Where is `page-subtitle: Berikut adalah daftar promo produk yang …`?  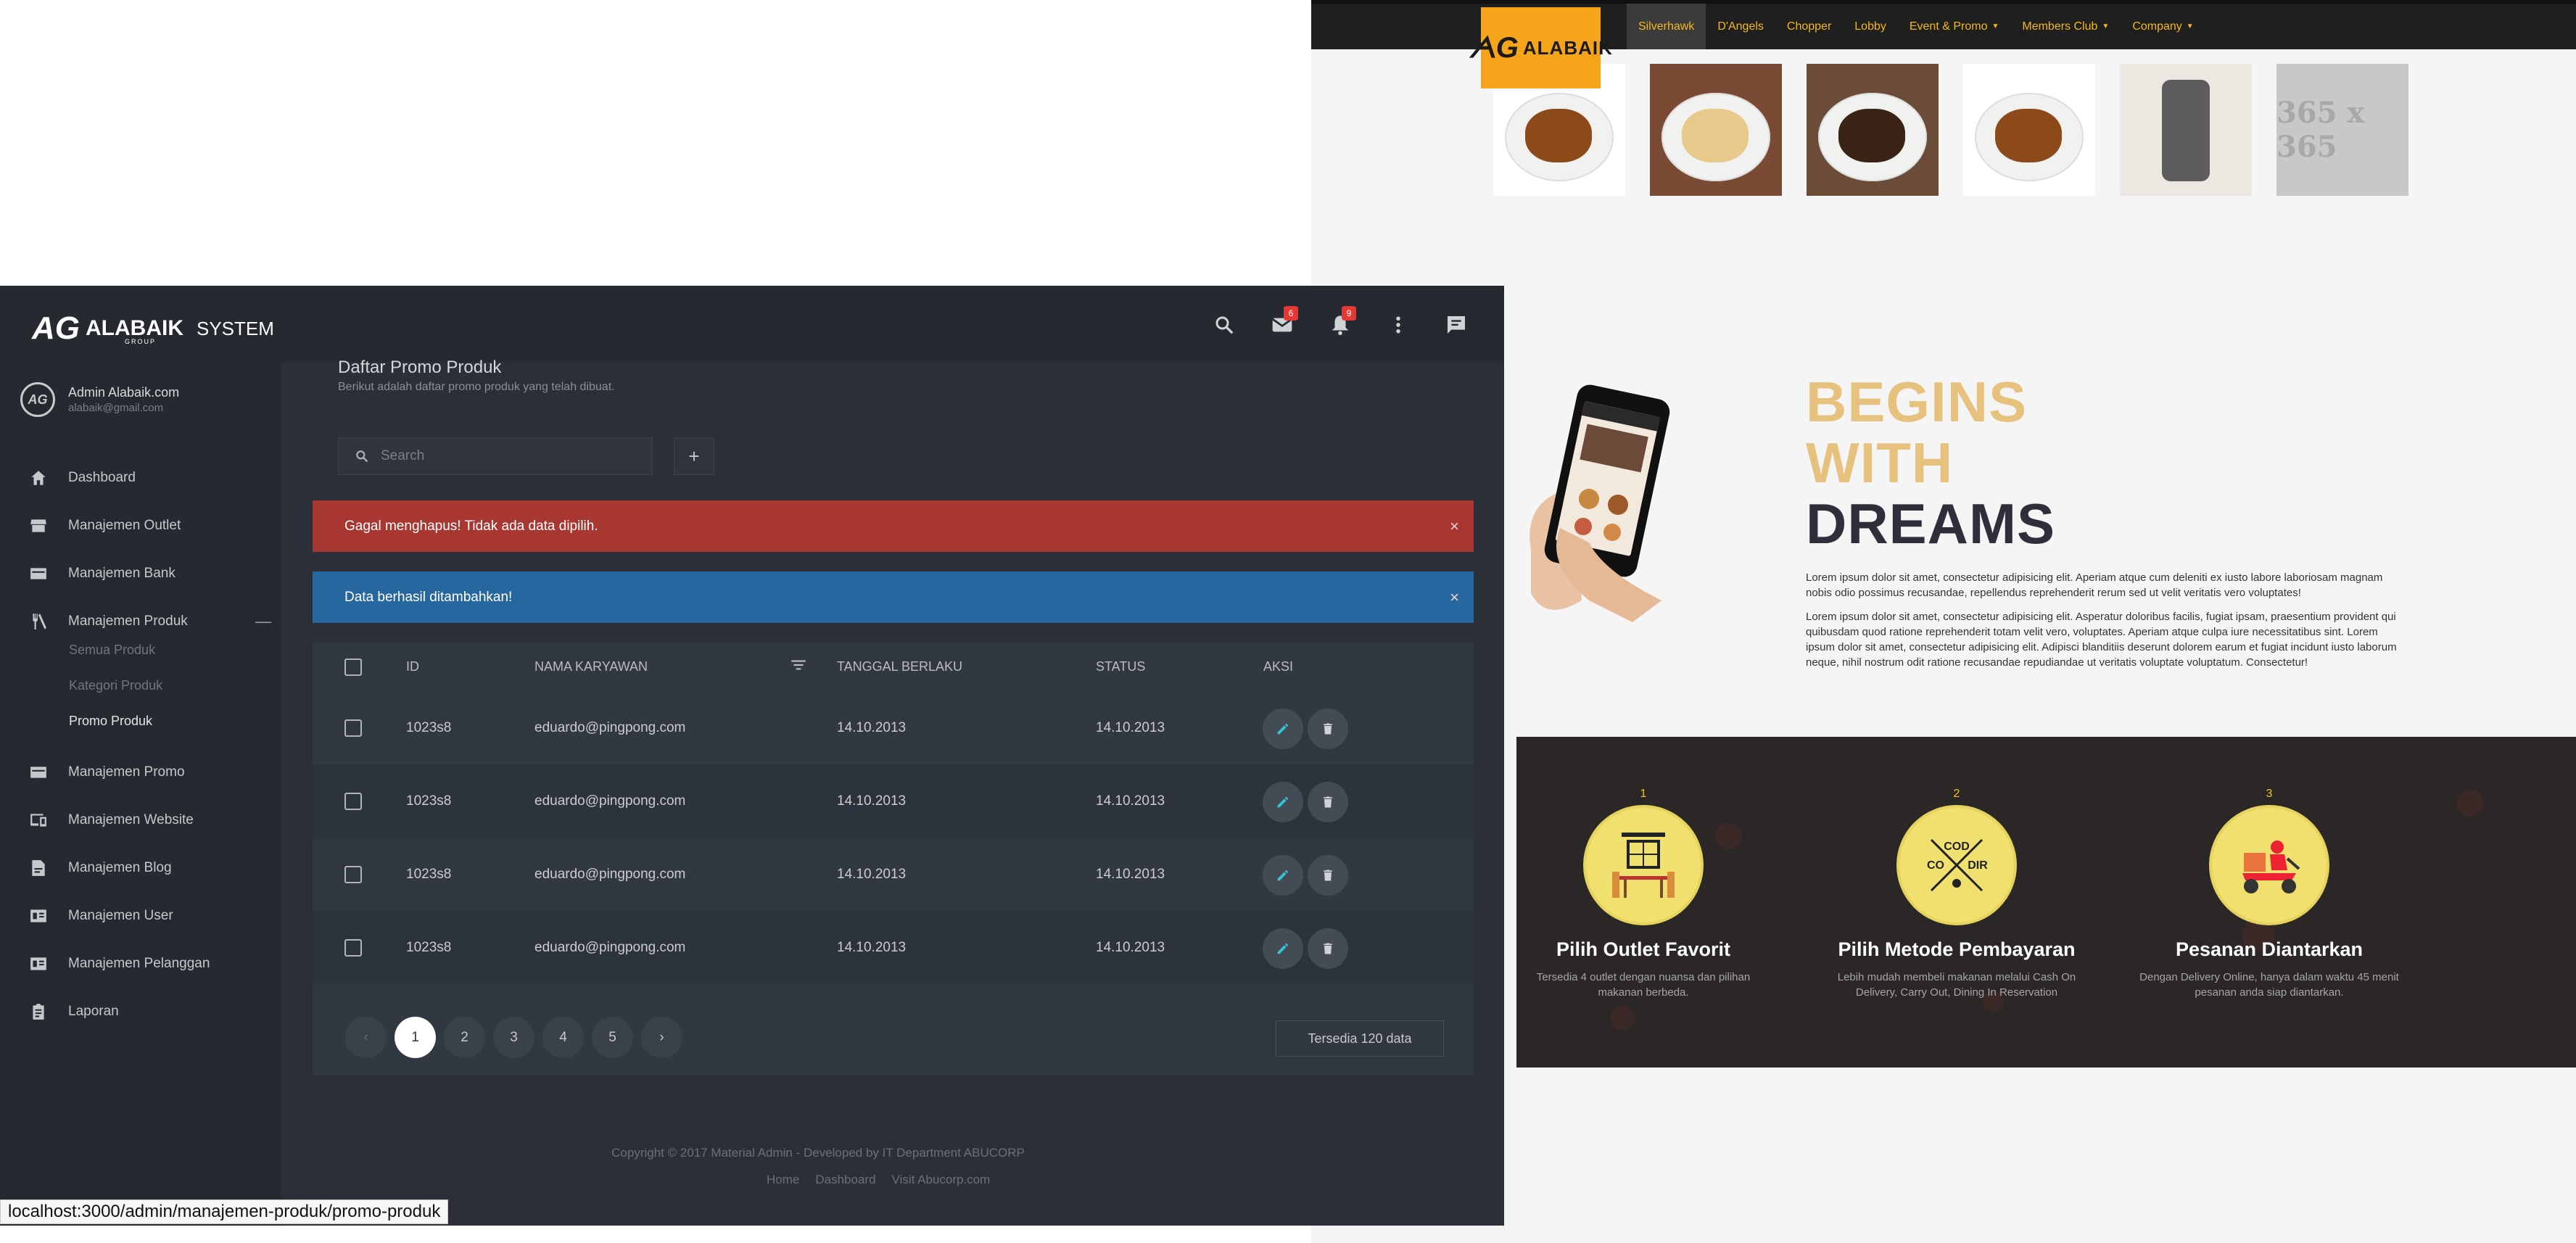
page-subtitle: Berikut adalah daftar promo produk yang … is located at coordinates (476, 387).